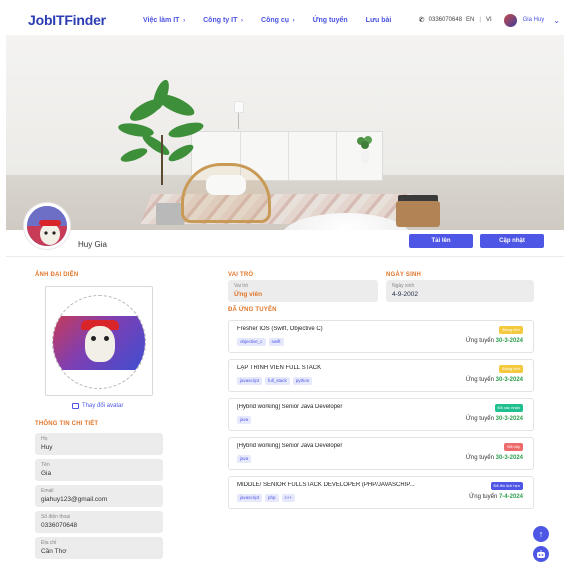  What do you see at coordinates (272, 498) in the screenshot?
I see `job-tag: php` at bounding box center [272, 498].